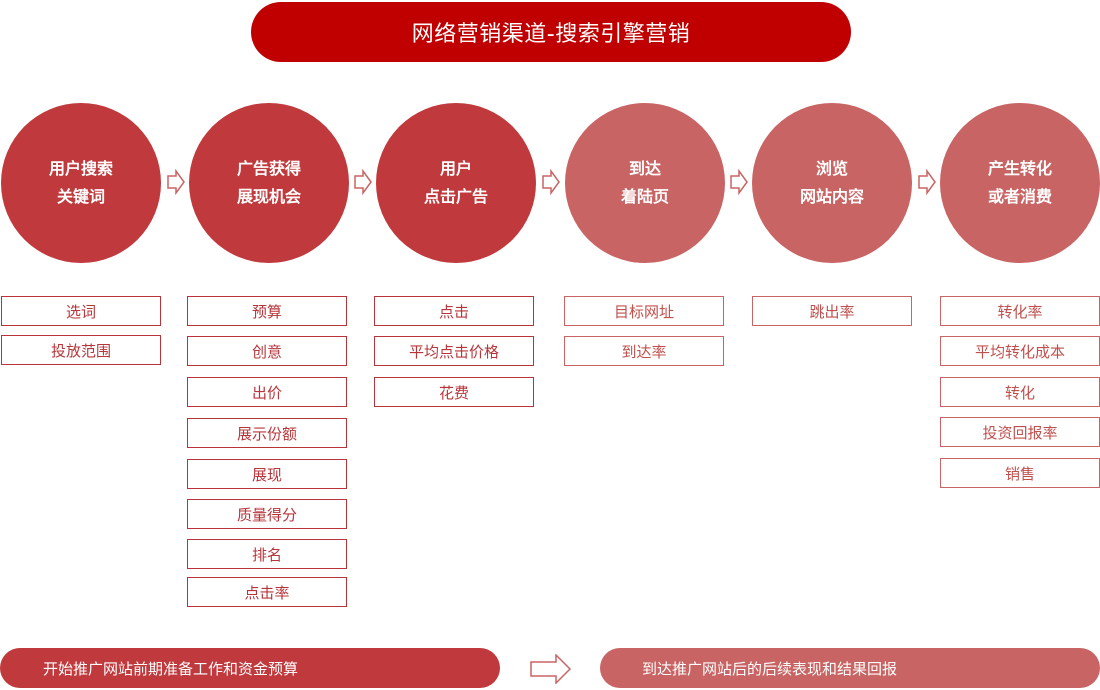 This screenshot has height=690, width=1100. Describe the element at coordinates (644, 196) in the screenshot. I see `stage-label-line2: 着陆页` at that location.